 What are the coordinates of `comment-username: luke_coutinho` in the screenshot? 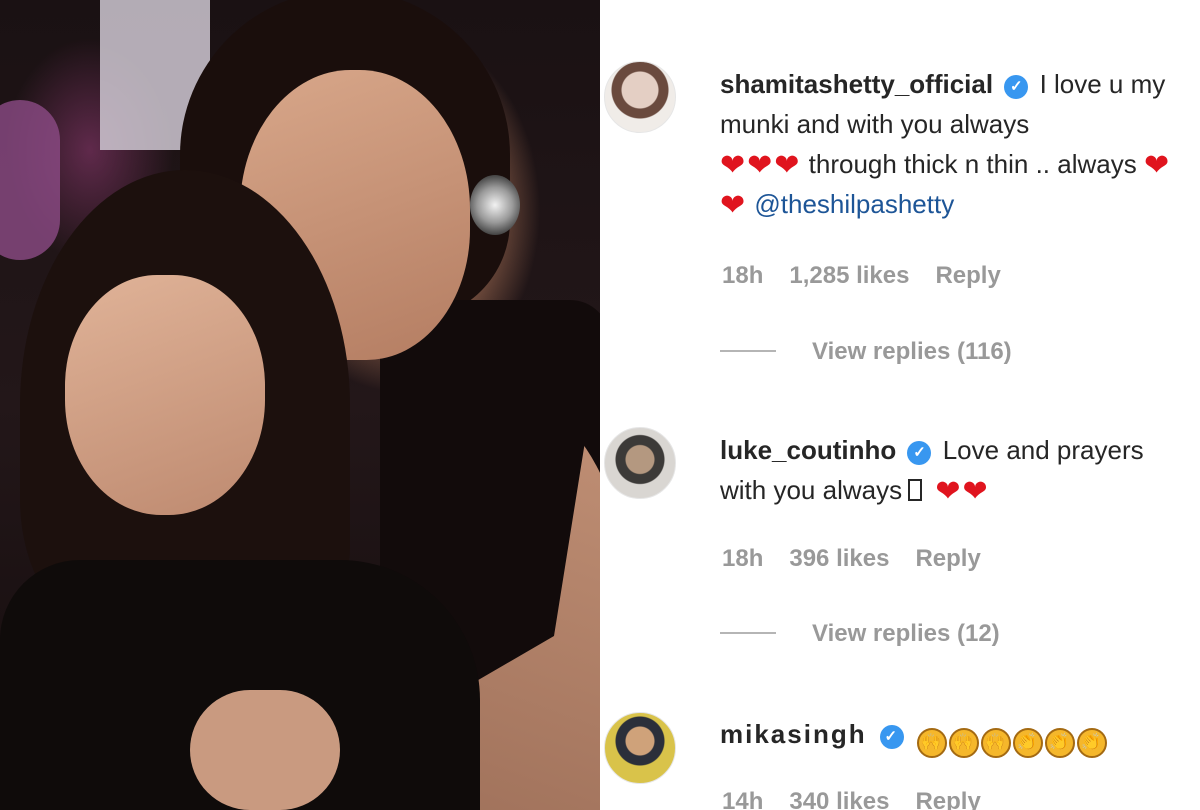 It's located at (808, 450).